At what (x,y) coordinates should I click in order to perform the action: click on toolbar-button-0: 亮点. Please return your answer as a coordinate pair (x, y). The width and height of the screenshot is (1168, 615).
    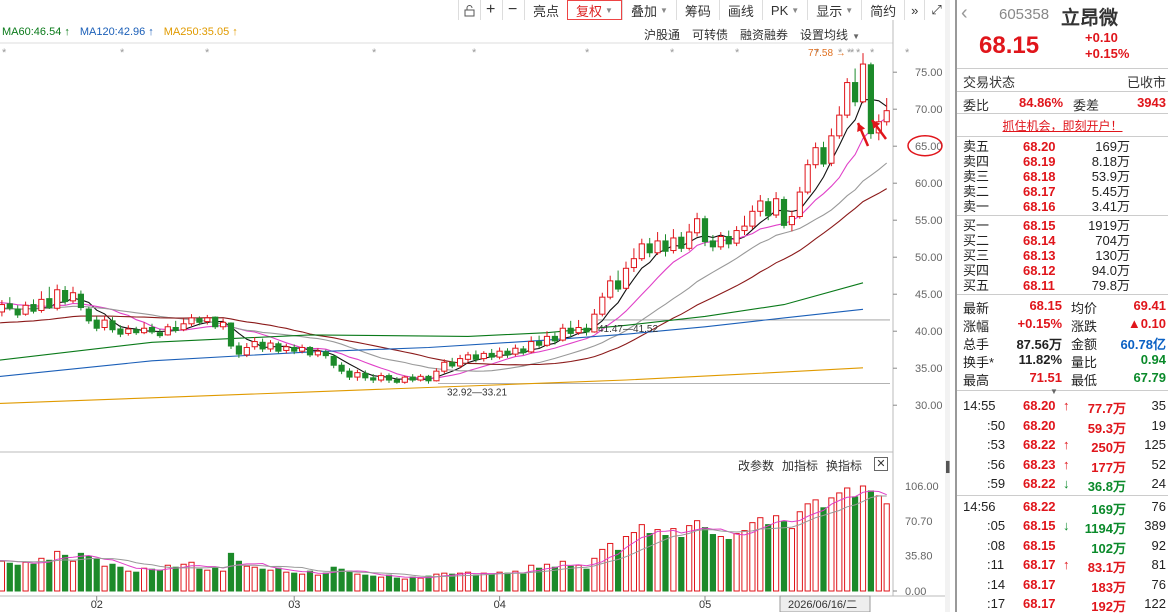
    Looking at the image, I should click on (545, 10).